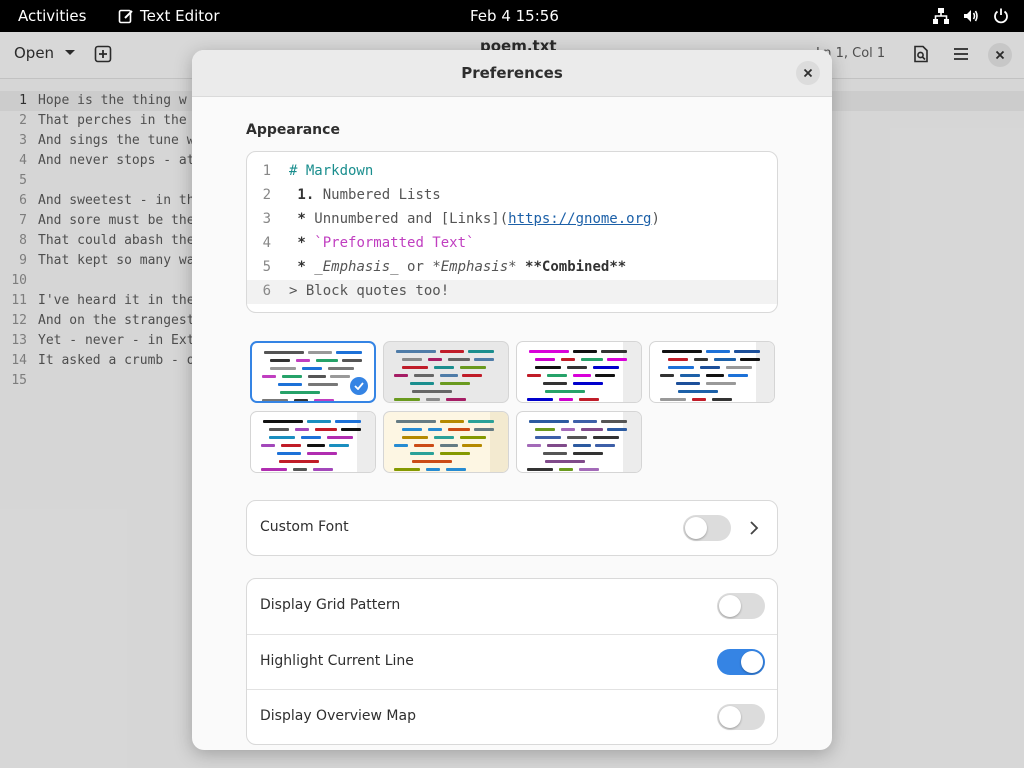  What do you see at coordinates (707, 528) in the screenshot?
I see `custom-font-switch` at bounding box center [707, 528].